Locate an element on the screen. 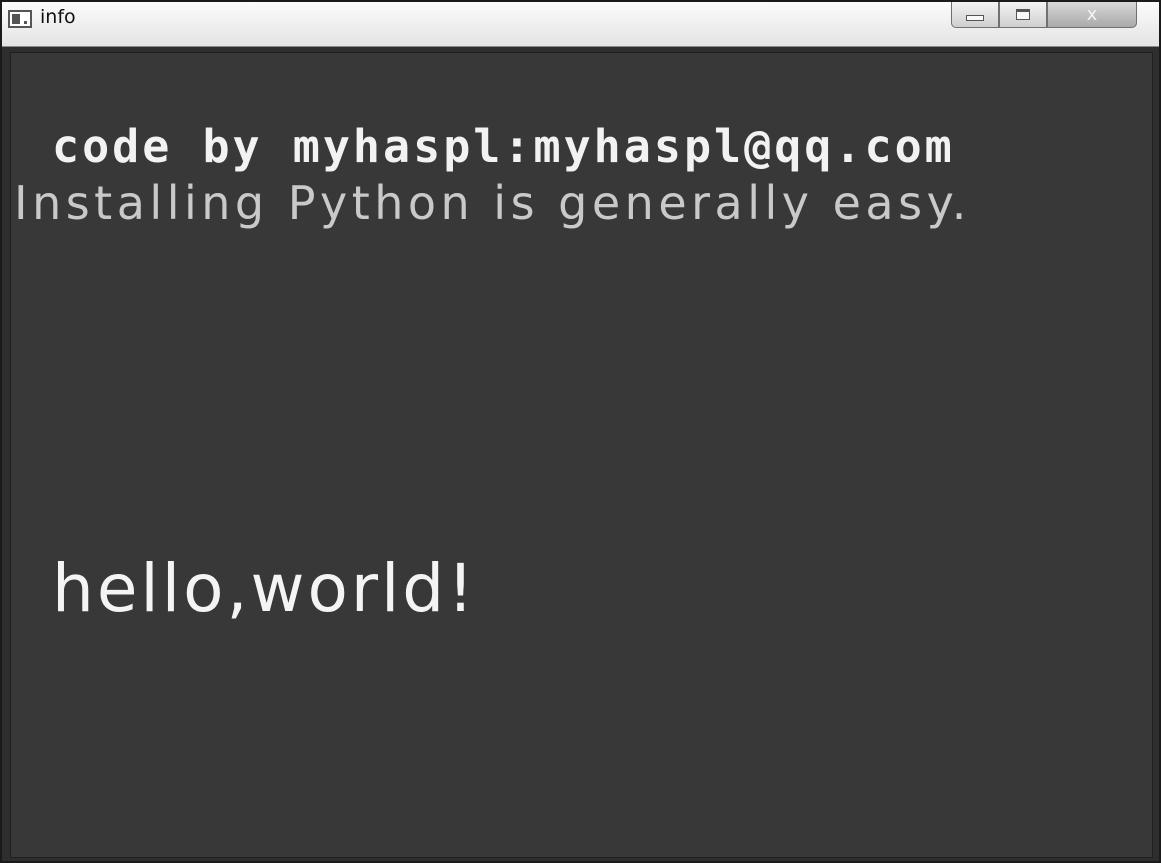 Image resolution: width=1161 pixels, height=863 pixels. minimize-icon is located at coordinates (975, 17).